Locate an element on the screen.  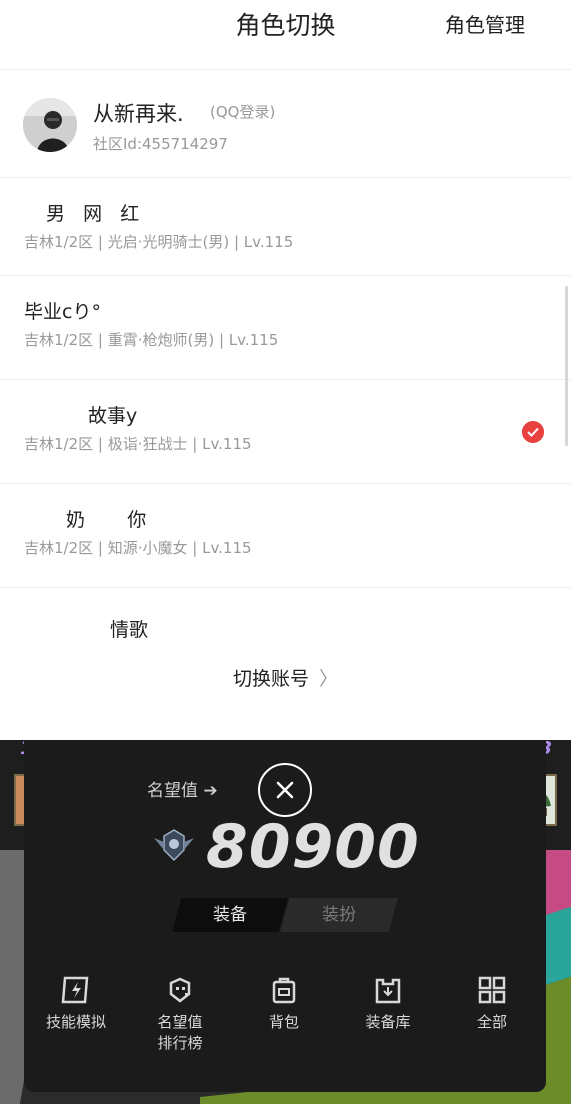
account-name: 从新再来. is located at coordinates (138, 114).